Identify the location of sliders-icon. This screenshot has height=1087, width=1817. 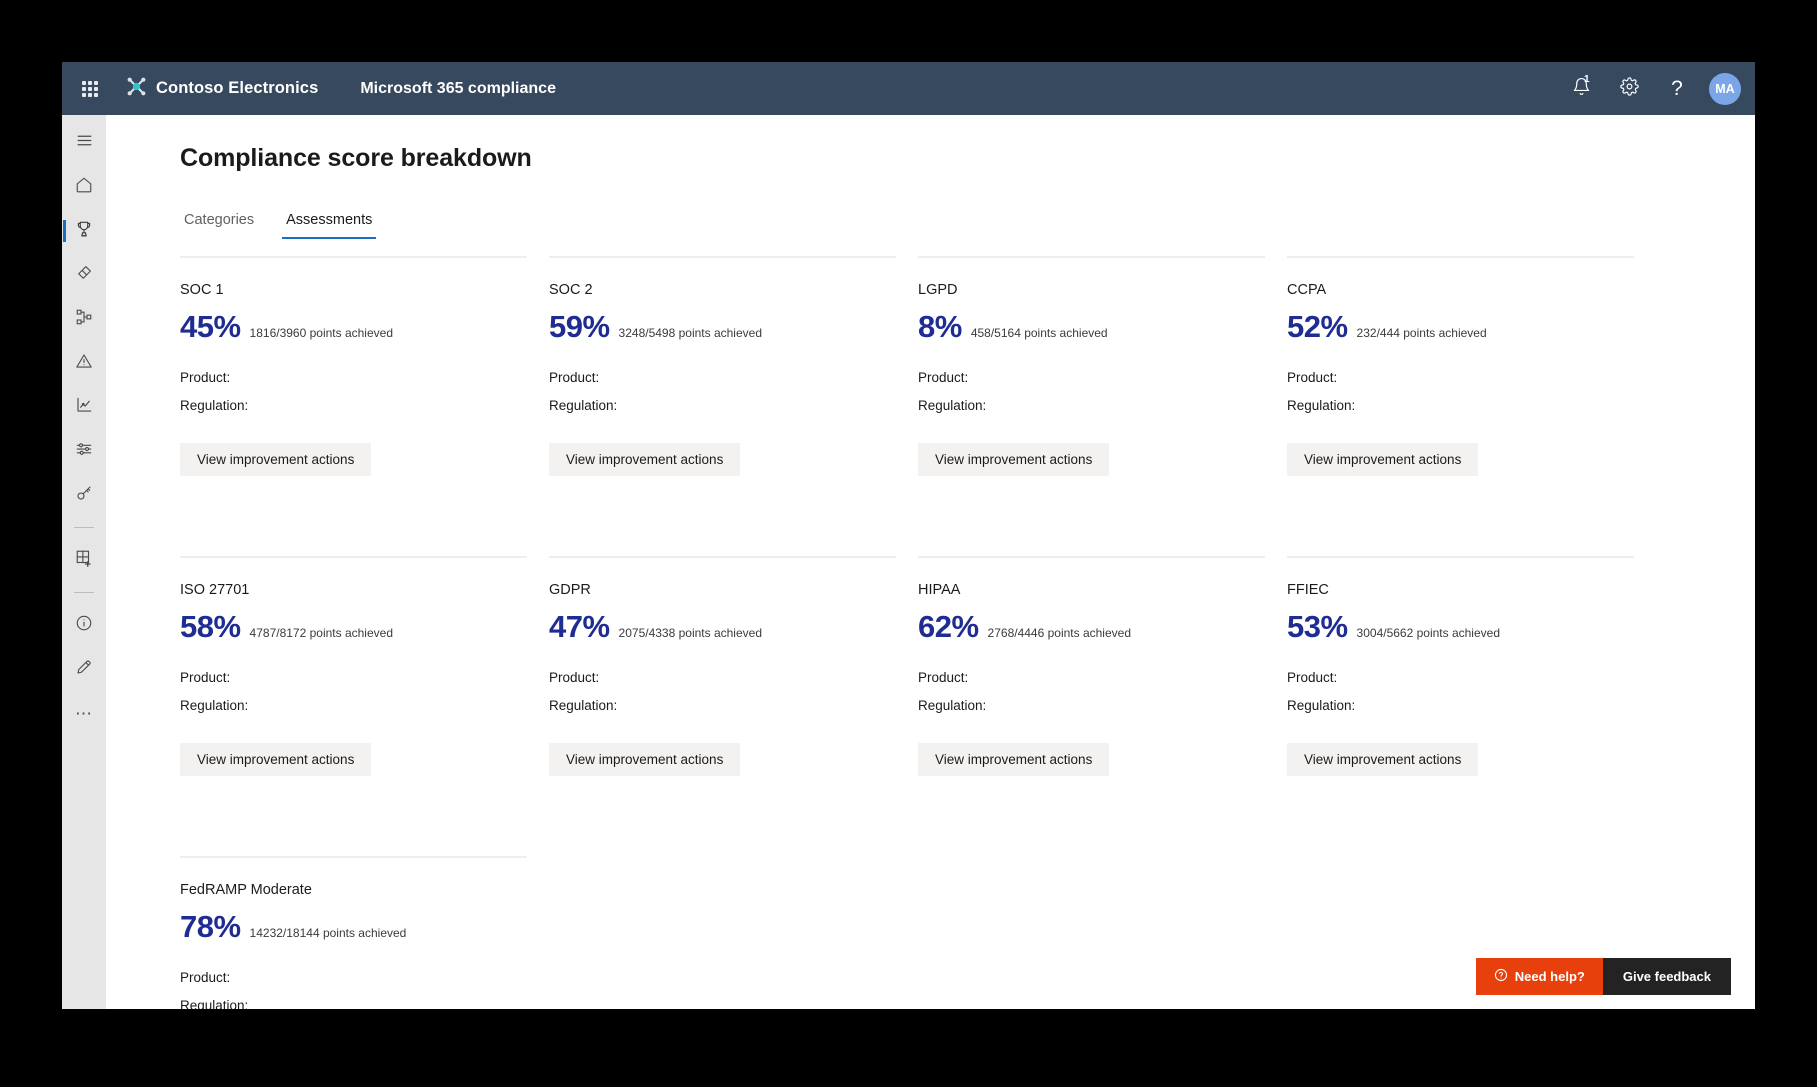
(84, 451).